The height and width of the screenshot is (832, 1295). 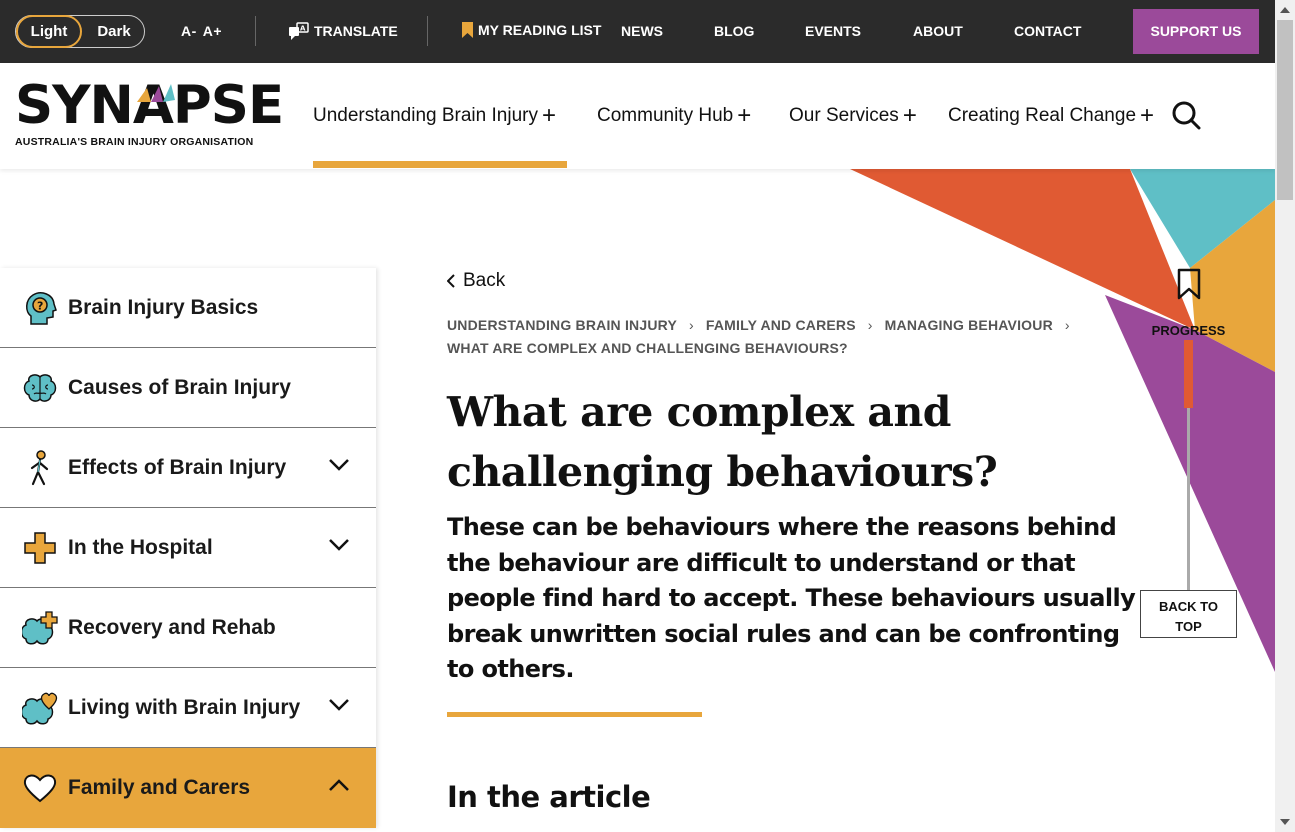 I want to click on scroll-down-arrow-icon, so click(x=1285, y=822).